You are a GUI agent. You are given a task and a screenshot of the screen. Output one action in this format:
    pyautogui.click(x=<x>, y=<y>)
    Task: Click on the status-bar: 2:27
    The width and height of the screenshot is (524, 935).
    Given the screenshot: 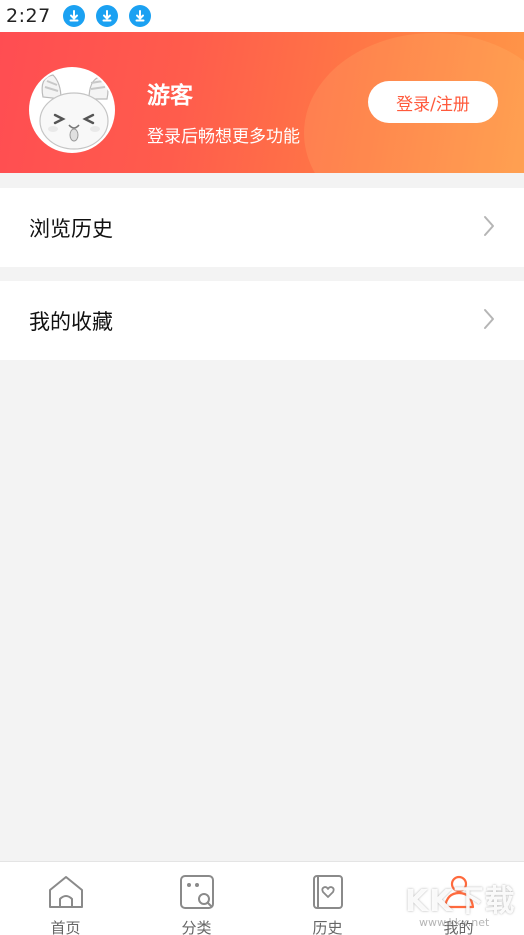 What is the action you would take?
    pyautogui.click(x=262, y=16)
    